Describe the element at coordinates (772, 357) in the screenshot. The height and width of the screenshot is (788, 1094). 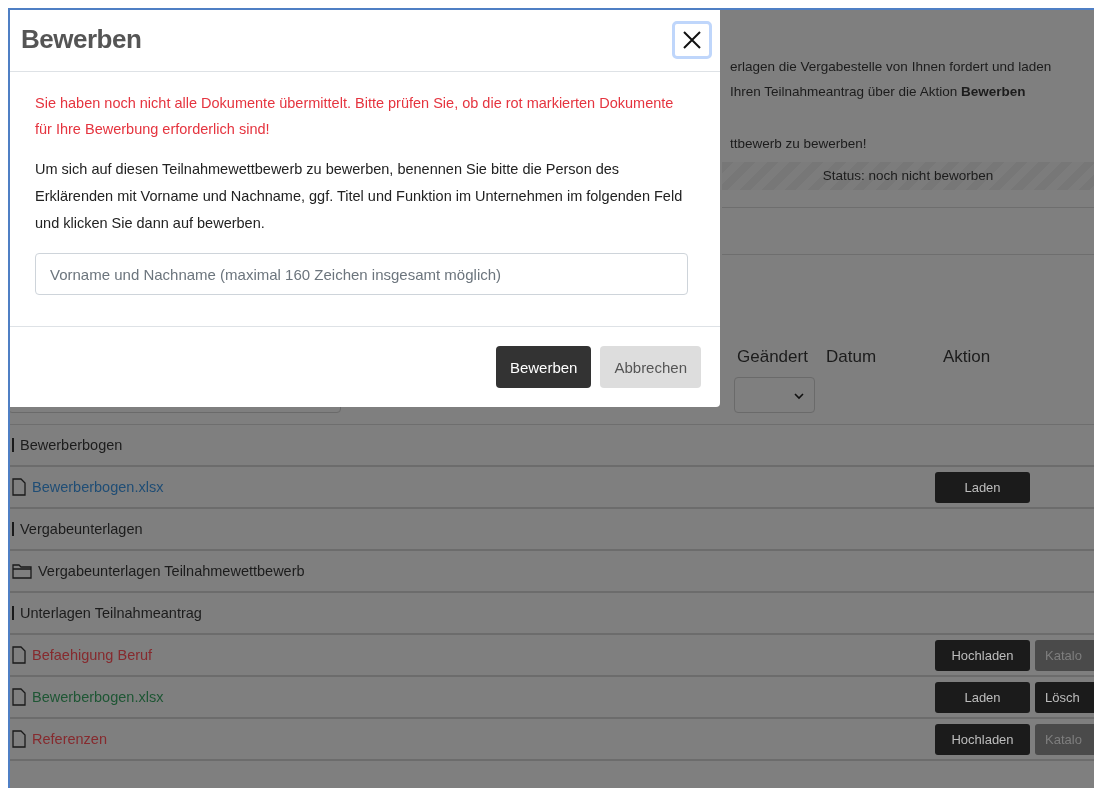
I see `column-header: Geändert` at that location.